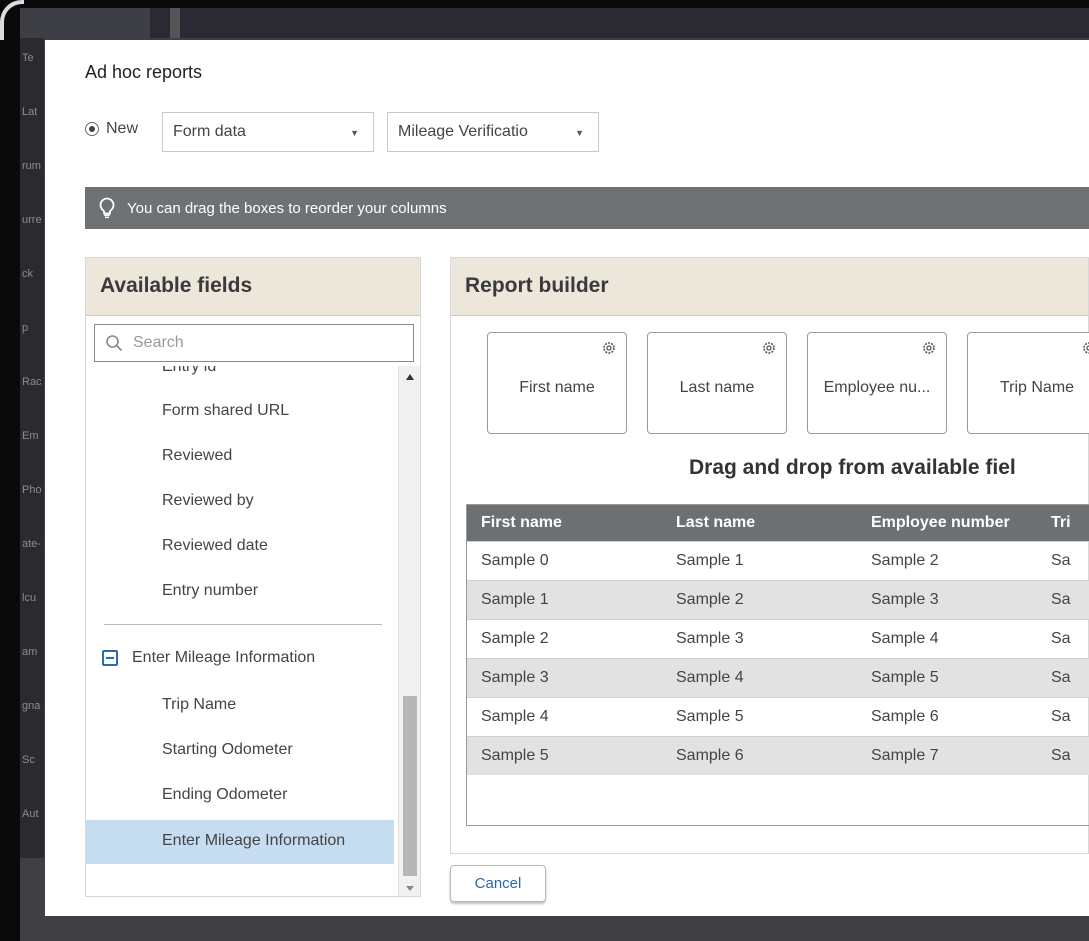 This screenshot has width=1089, height=941. Describe the element at coordinates (224, 657) in the screenshot. I see `field-group-label: Enter Mileage Information` at that location.